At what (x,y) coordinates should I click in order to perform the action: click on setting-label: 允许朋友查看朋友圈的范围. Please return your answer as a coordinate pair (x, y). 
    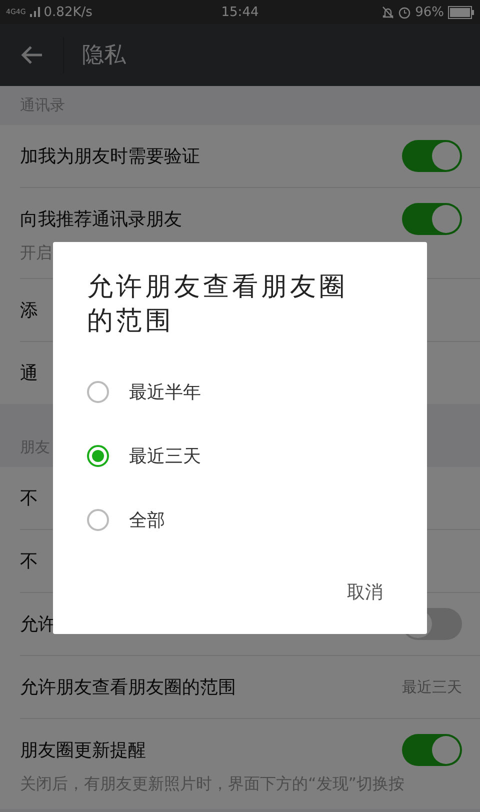
    Looking at the image, I should click on (128, 687).